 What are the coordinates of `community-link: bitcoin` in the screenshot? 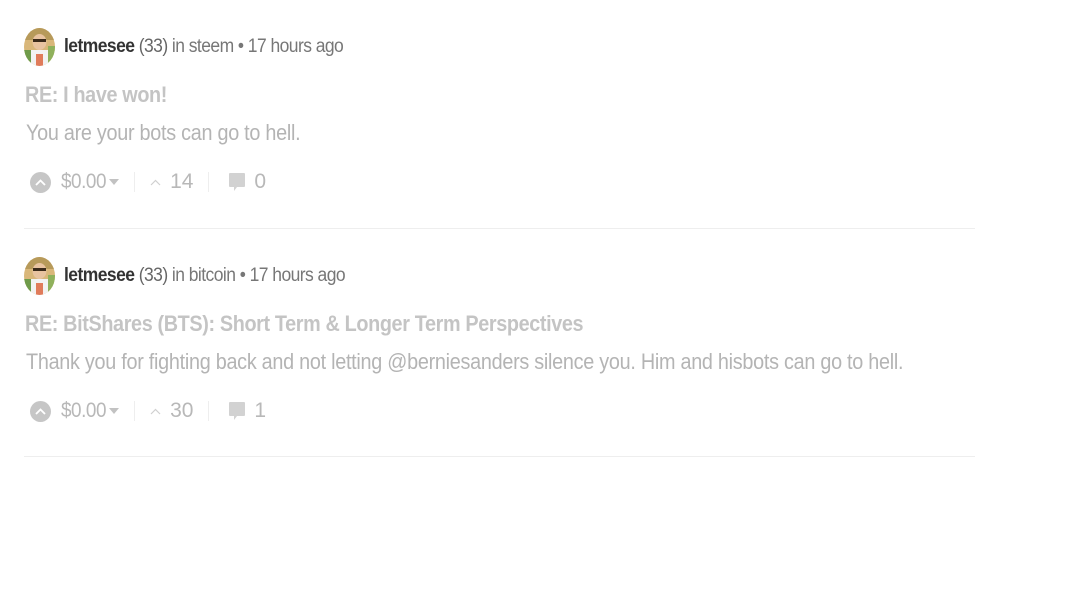 It's located at (212, 275).